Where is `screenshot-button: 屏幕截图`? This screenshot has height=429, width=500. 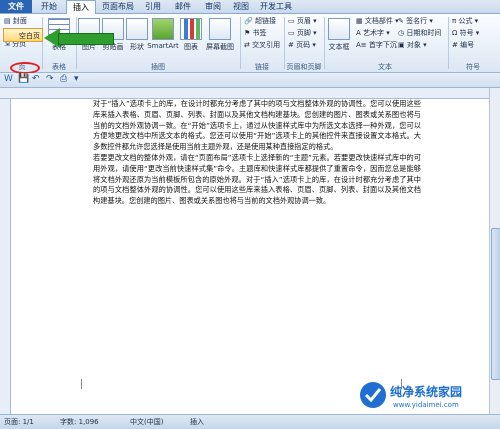 screenshot-button: 屏幕截图 is located at coordinates (220, 35).